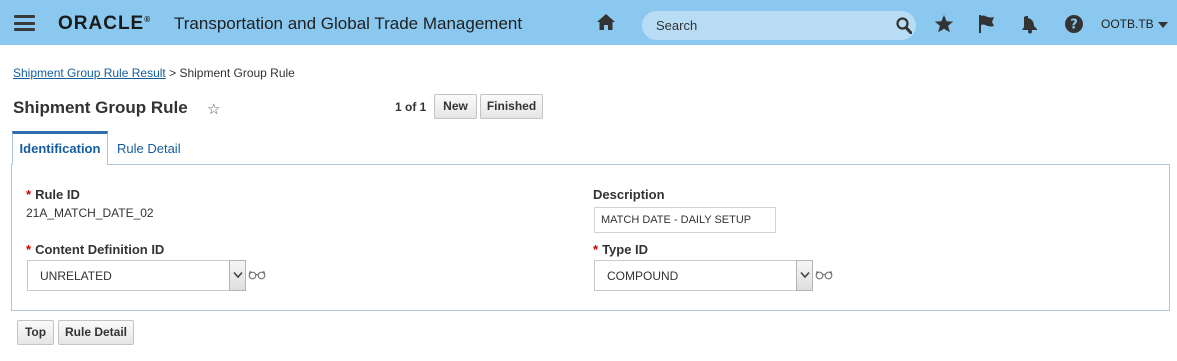  I want to click on description-field: MATCH DATE - DAILY SETUP, so click(685, 220).